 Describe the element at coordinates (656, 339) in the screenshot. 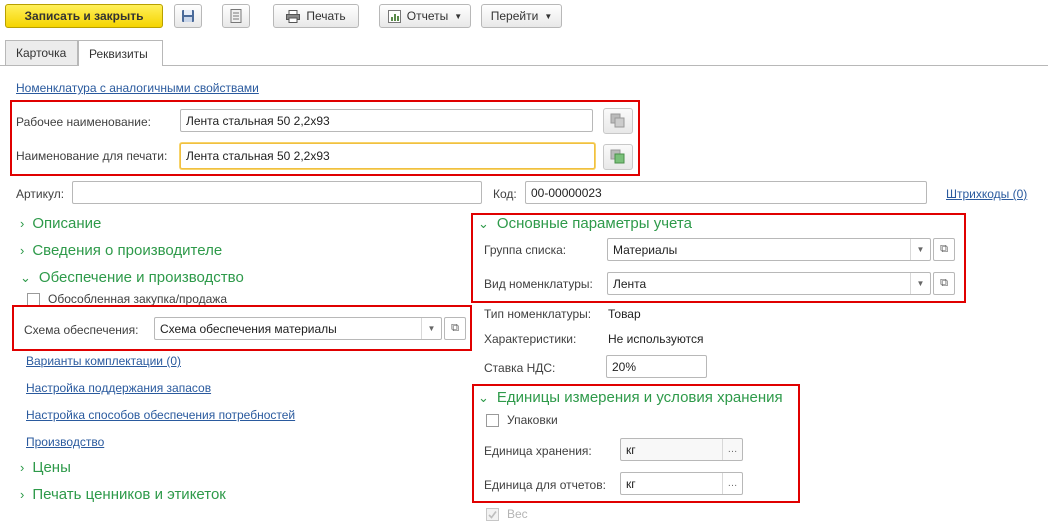

I see `characteristics-value: Не используются` at that location.